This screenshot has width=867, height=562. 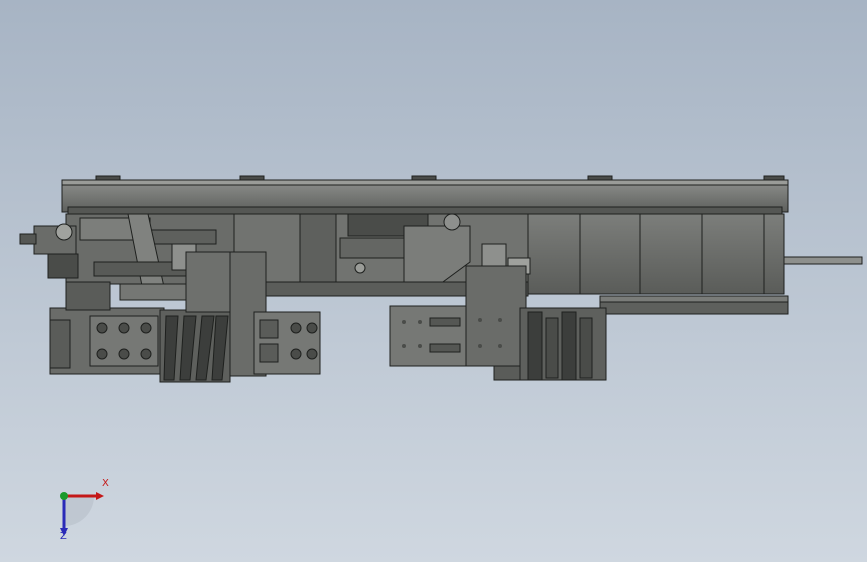 What do you see at coordinates (425, 210) in the screenshot?
I see `beam-bottom-rail` at bounding box center [425, 210].